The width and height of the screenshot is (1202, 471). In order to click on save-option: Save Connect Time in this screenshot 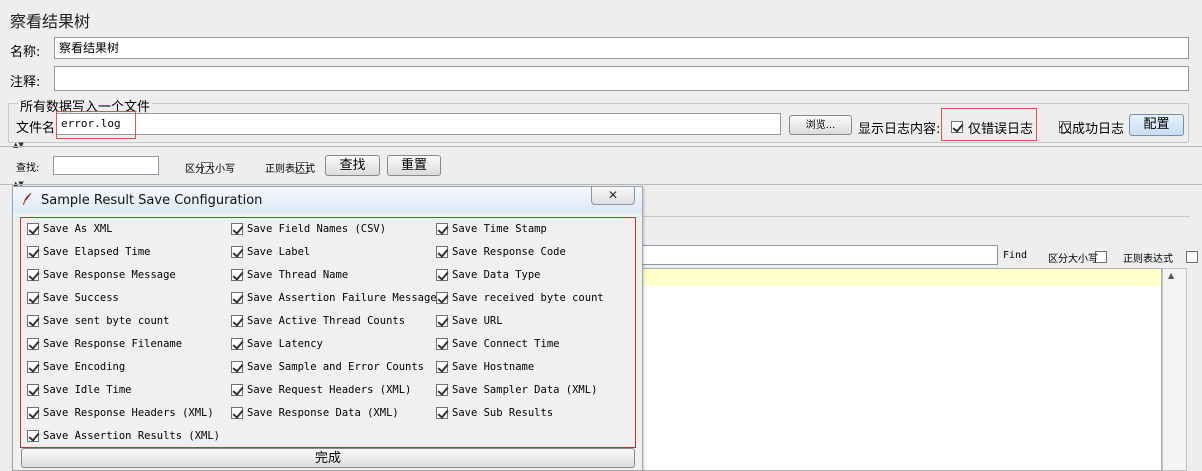, I will do `click(497, 344)`.